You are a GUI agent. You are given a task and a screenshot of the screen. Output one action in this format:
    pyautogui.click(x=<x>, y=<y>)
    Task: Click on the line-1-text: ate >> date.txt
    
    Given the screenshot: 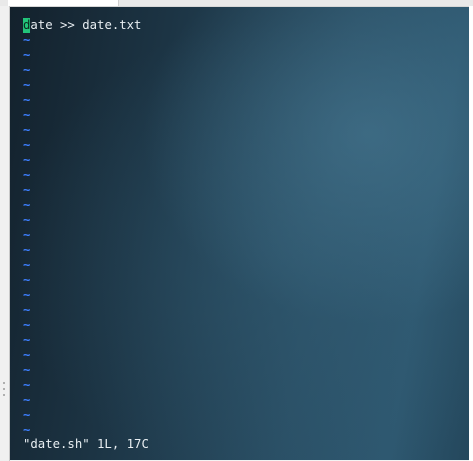 What is the action you would take?
    pyautogui.click(x=86, y=25)
    